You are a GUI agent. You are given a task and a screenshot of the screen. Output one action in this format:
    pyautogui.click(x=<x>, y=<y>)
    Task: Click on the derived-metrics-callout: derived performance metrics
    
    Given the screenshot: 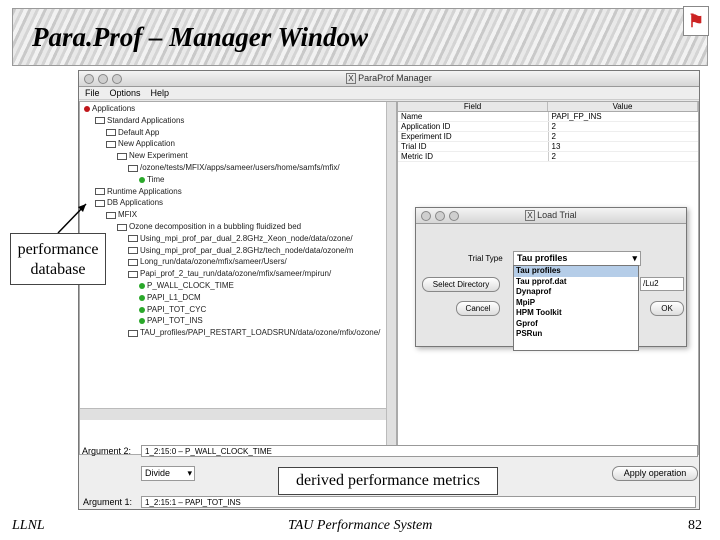 What is the action you would take?
    pyautogui.click(x=388, y=481)
    